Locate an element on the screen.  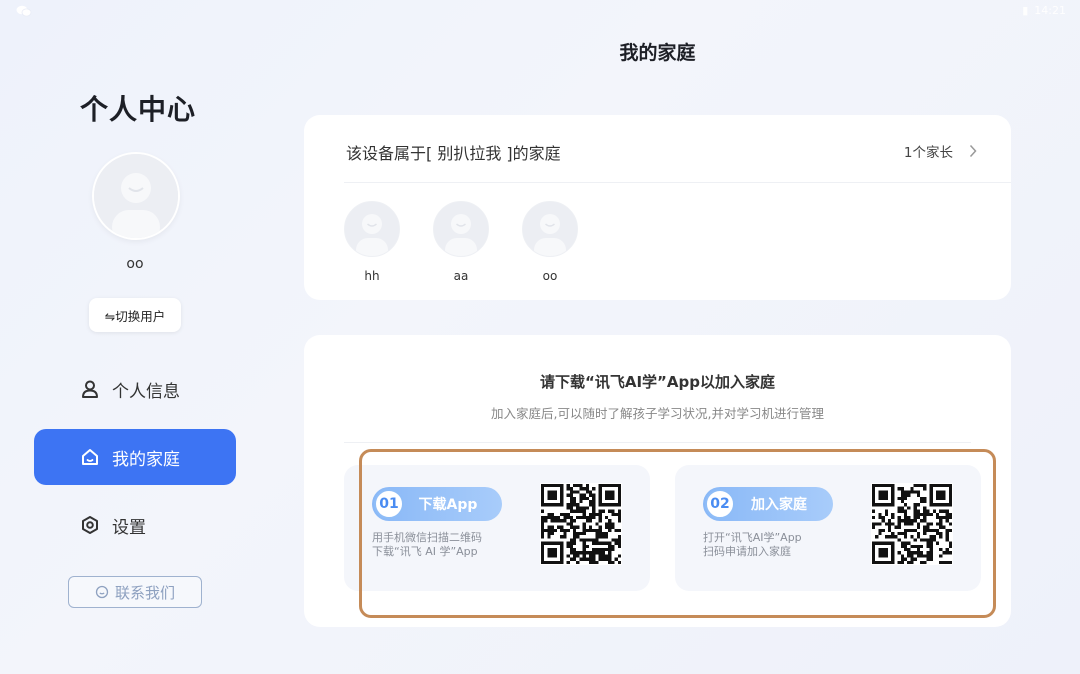
nav-item-settings: 设置 is located at coordinates (135, 525).